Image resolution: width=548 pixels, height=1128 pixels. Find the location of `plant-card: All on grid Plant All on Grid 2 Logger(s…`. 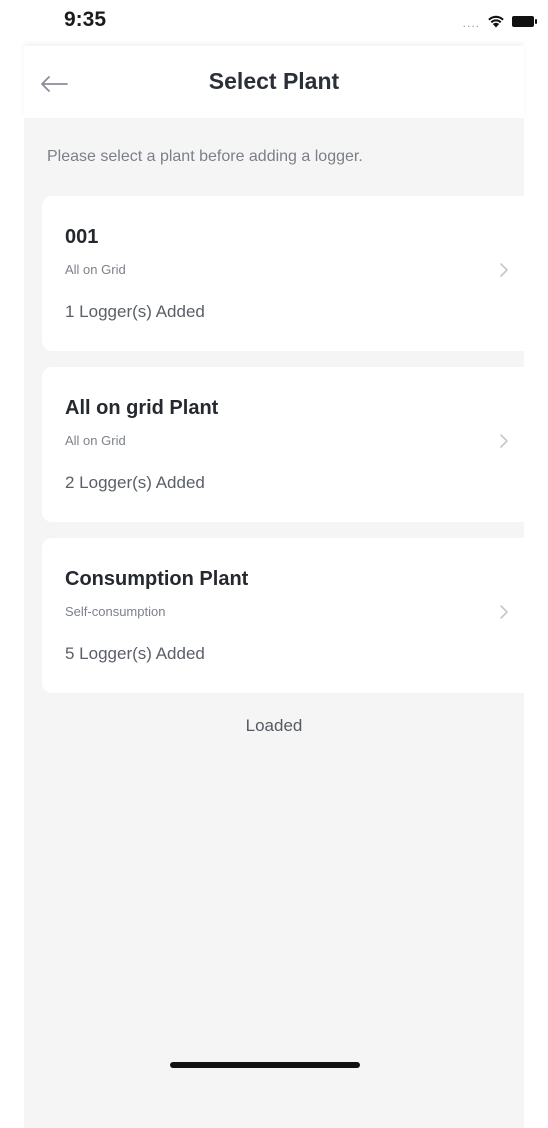

plant-card: All on grid Plant All on Grid 2 Logger(s… is located at coordinates (288, 444).